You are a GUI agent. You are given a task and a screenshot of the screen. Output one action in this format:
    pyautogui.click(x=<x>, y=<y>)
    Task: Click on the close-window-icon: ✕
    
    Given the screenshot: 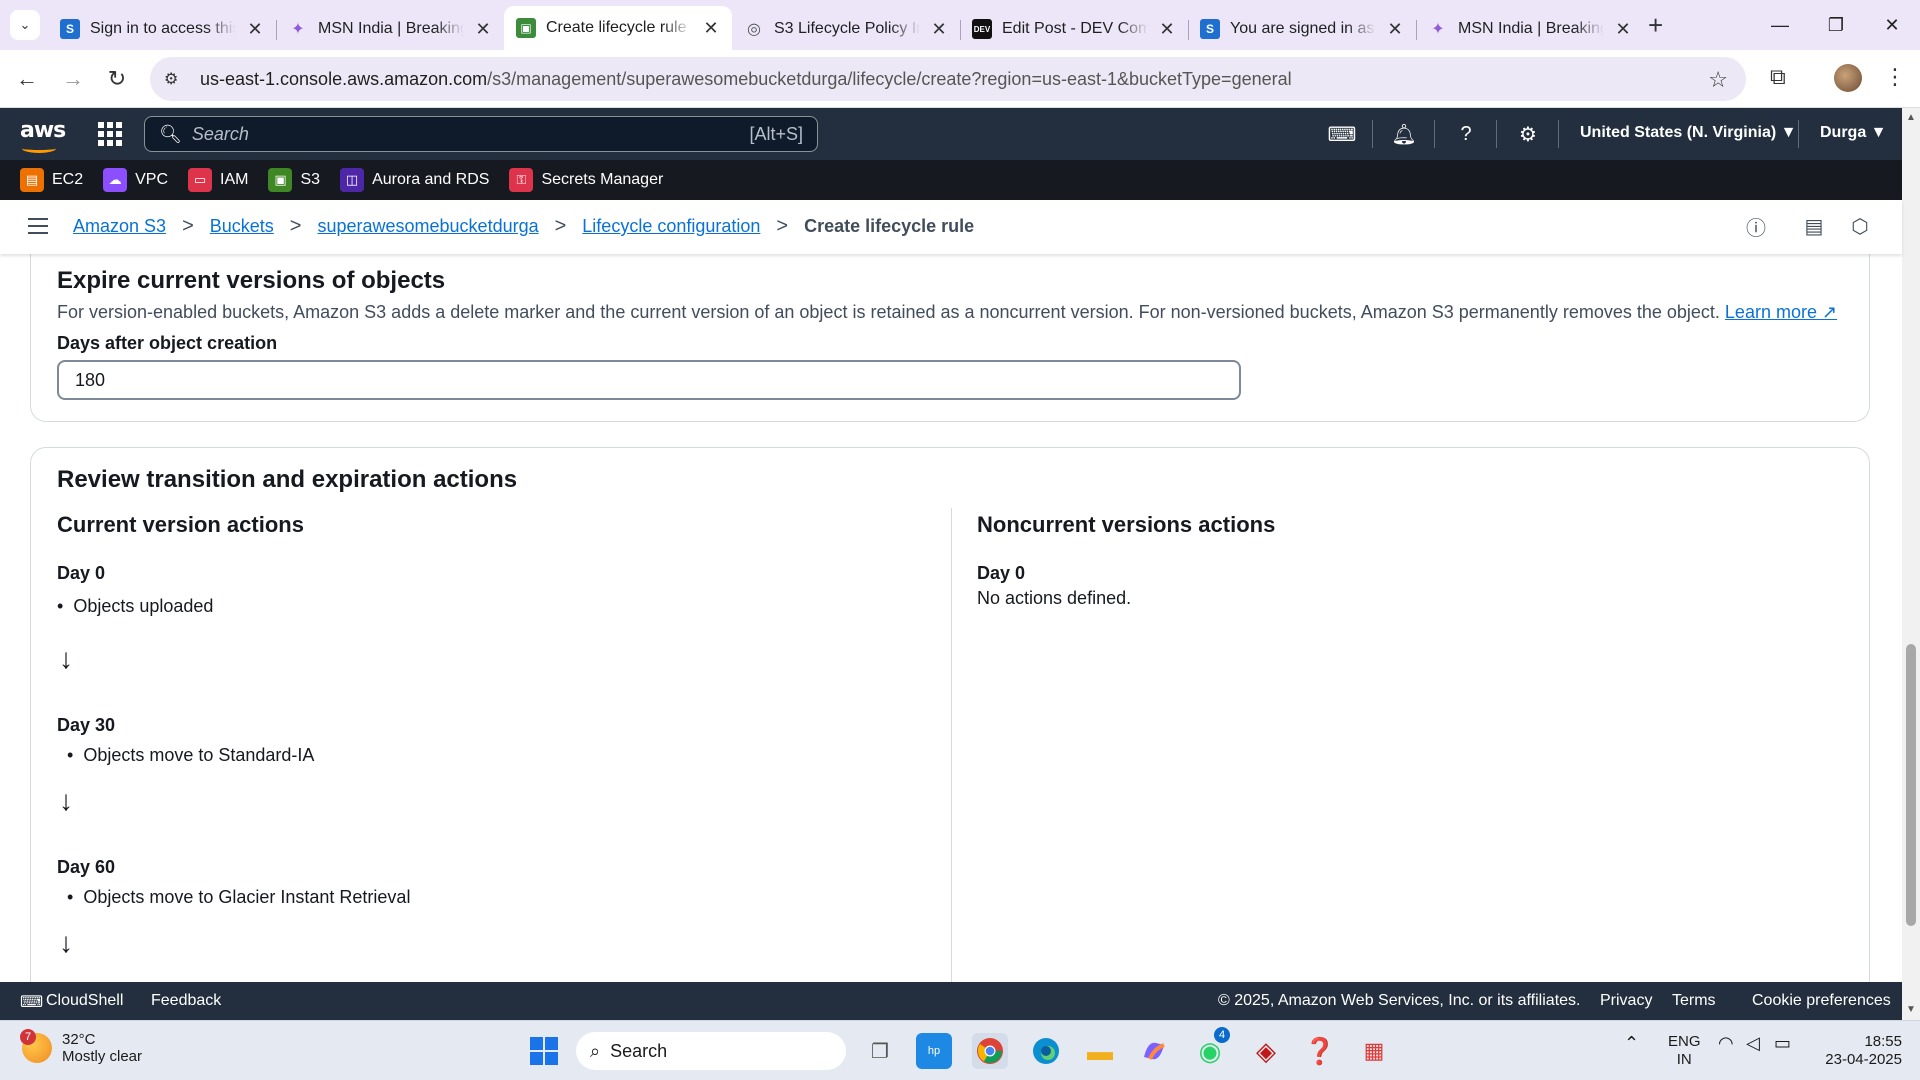 What is the action you would take?
    pyautogui.click(x=1892, y=25)
    